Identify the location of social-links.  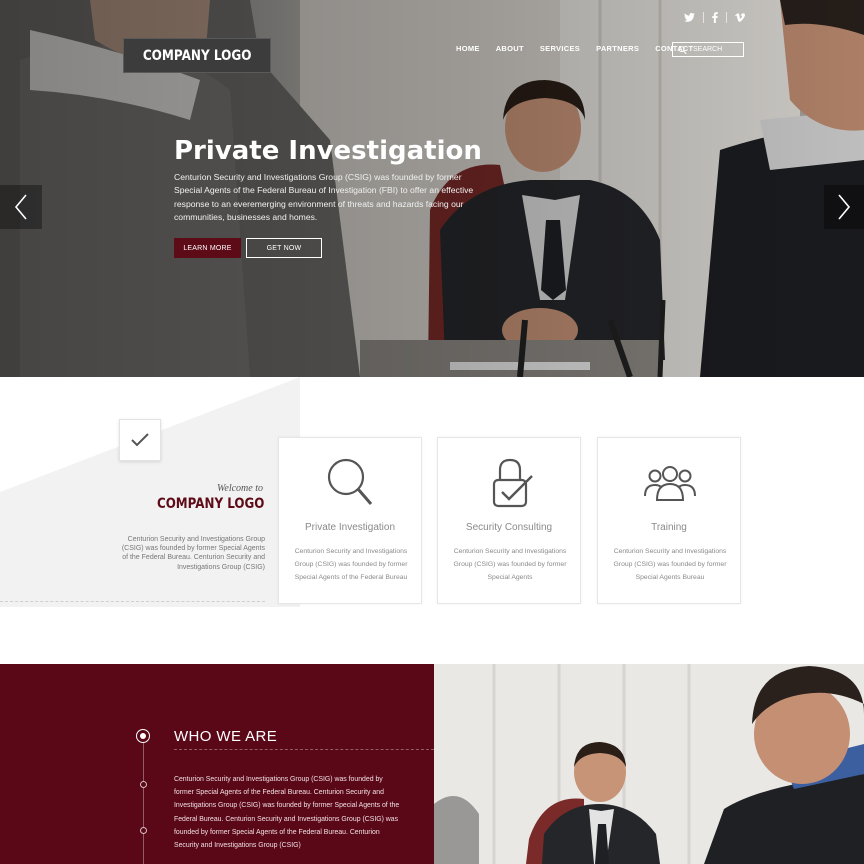
(714, 17).